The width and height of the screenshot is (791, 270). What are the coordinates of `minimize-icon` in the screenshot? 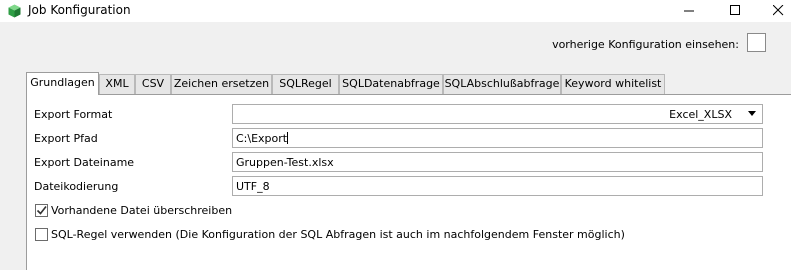 It's located at (689, 11).